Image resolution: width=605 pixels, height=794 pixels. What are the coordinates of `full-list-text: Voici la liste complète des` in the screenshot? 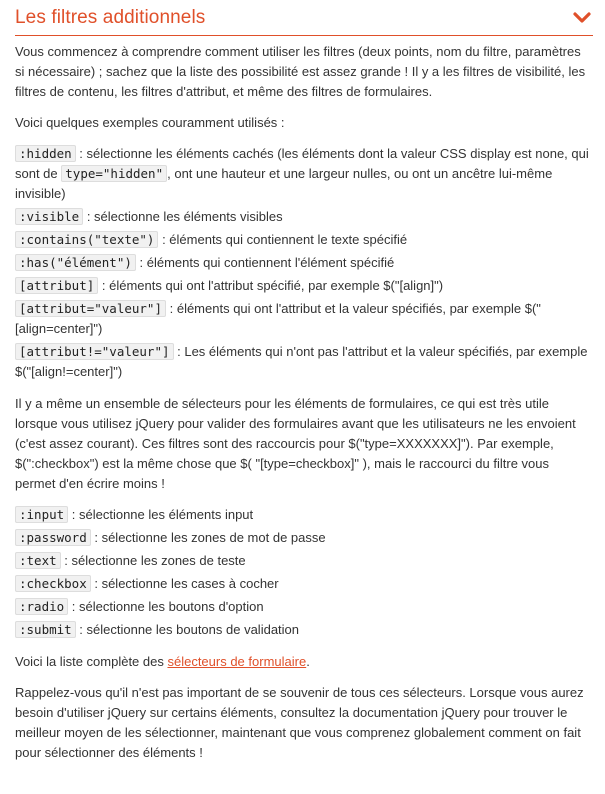 It's located at (91, 661).